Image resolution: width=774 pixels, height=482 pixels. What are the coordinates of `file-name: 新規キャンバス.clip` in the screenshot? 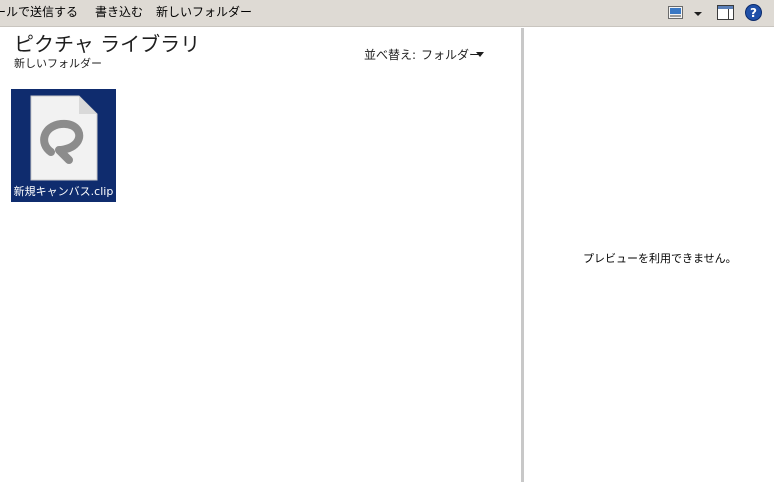 It's located at (63, 191).